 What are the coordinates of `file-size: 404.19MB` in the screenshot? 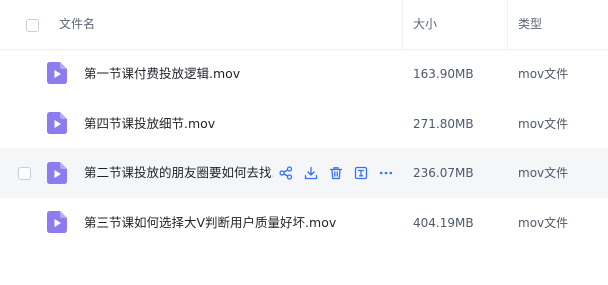 It's located at (443, 223).